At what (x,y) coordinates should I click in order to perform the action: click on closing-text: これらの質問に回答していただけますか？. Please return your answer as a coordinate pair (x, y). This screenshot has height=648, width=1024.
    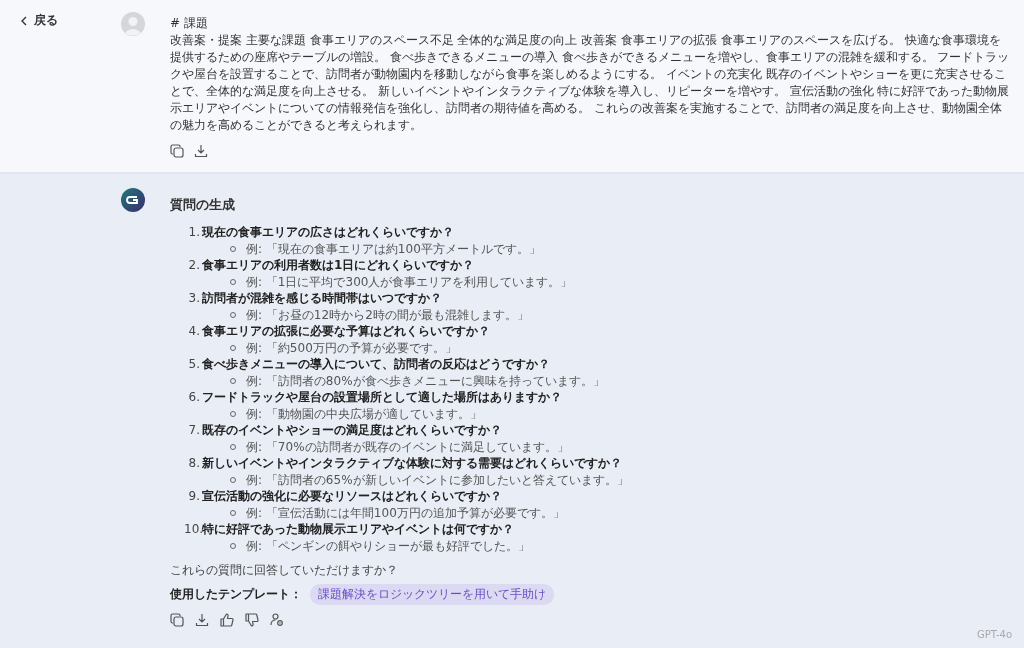
    Looking at the image, I should click on (284, 570).